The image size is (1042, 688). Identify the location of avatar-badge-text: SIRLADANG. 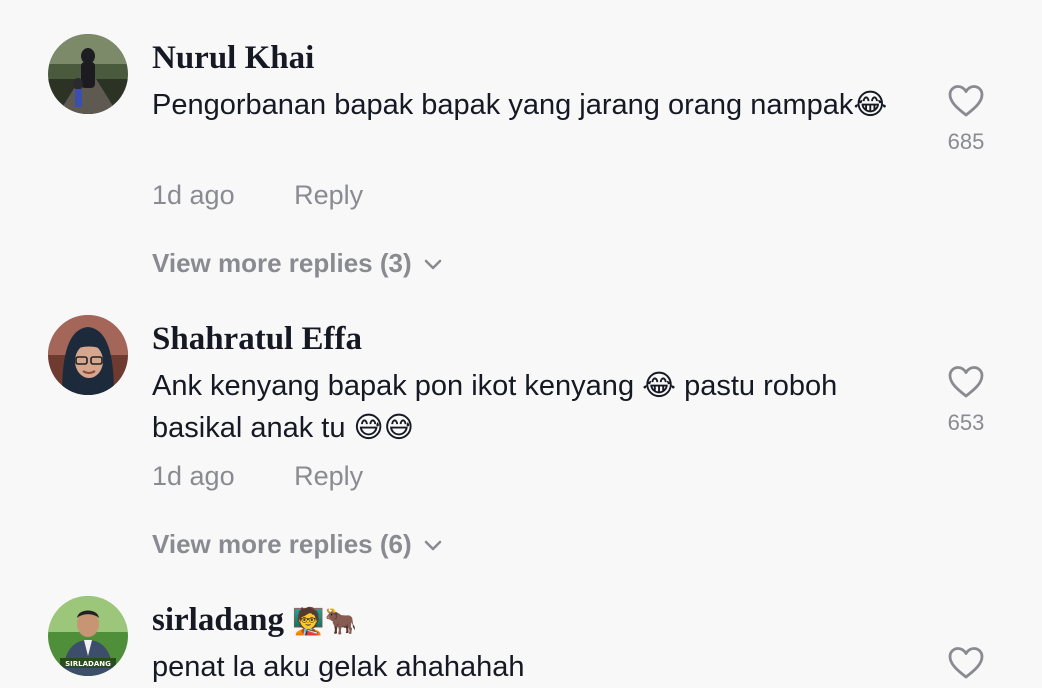
(88, 664).